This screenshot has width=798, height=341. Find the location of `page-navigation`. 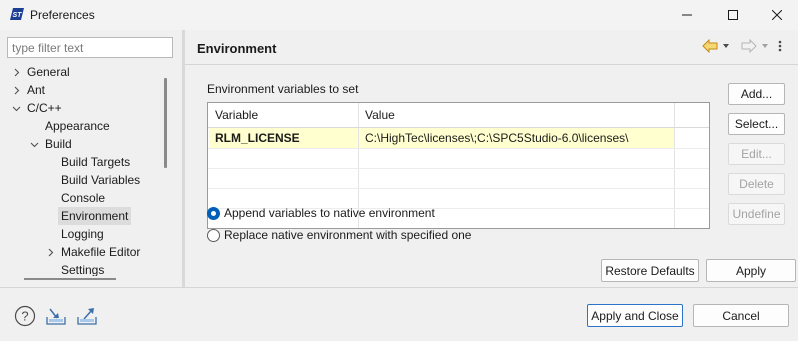

page-navigation is located at coordinates (743, 46).